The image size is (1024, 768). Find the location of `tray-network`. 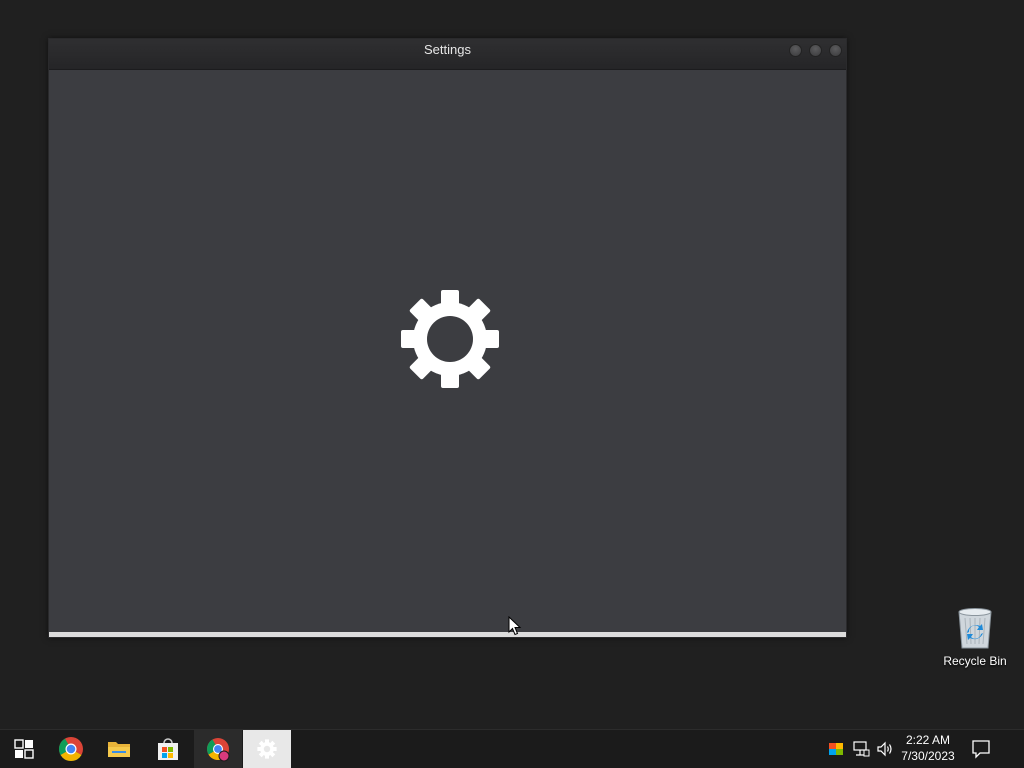

tray-network is located at coordinates (861, 749).